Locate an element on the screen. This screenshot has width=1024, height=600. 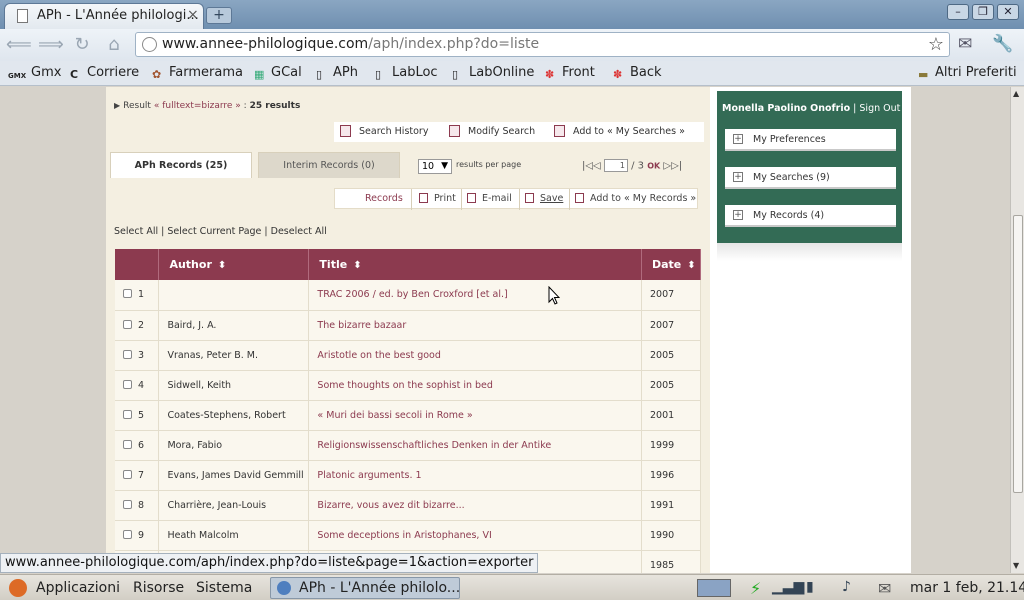
page-number-input: 1 is located at coordinates (615, 165).